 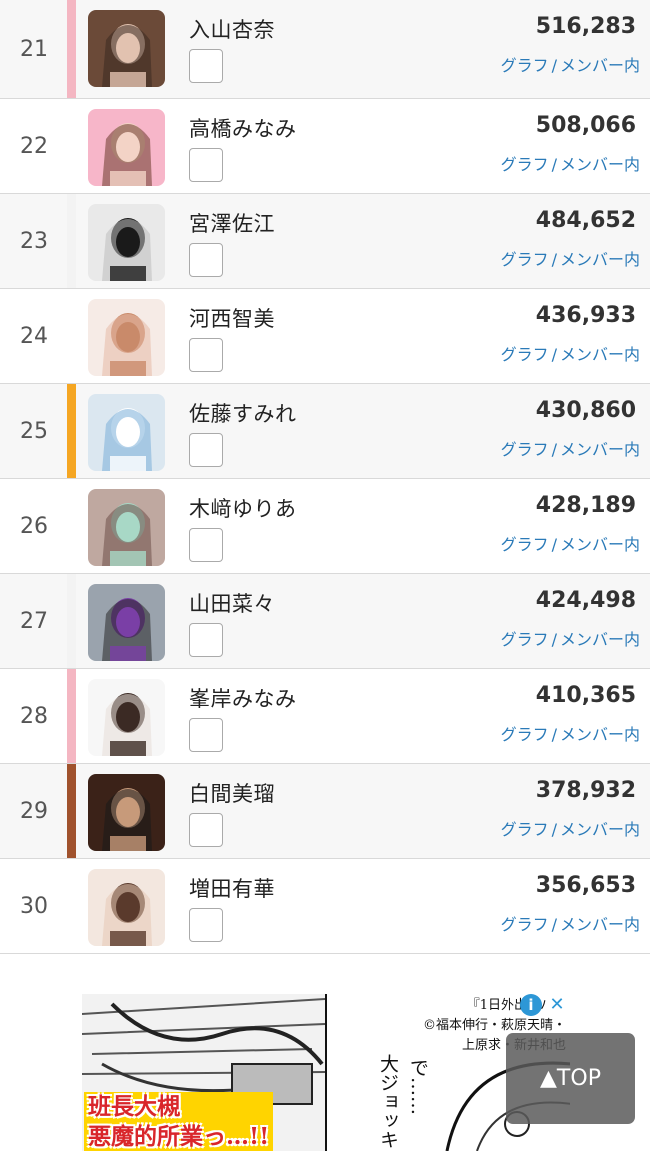 What do you see at coordinates (325, 336) in the screenshot?
I see `member-row: 24 河西智美 436,933 グラフ / メンバー内` at bounding box center [325, 336].